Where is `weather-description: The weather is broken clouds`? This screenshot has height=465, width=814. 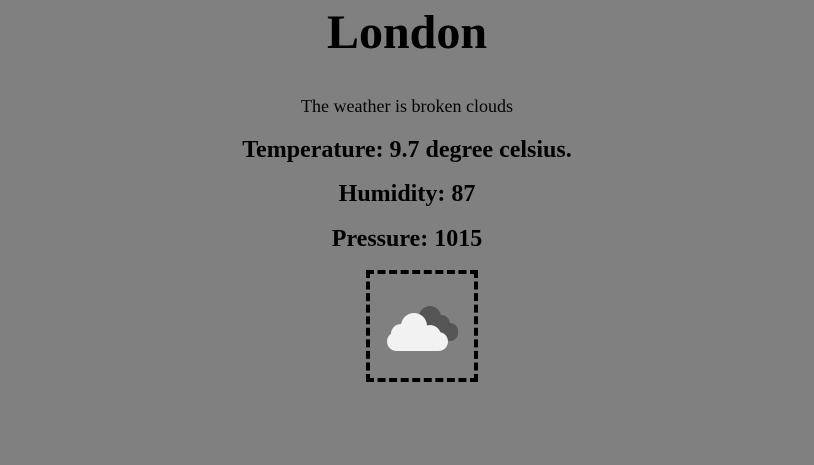
weather-description: The weather is broken clouds is located at coordinates (407, 106).